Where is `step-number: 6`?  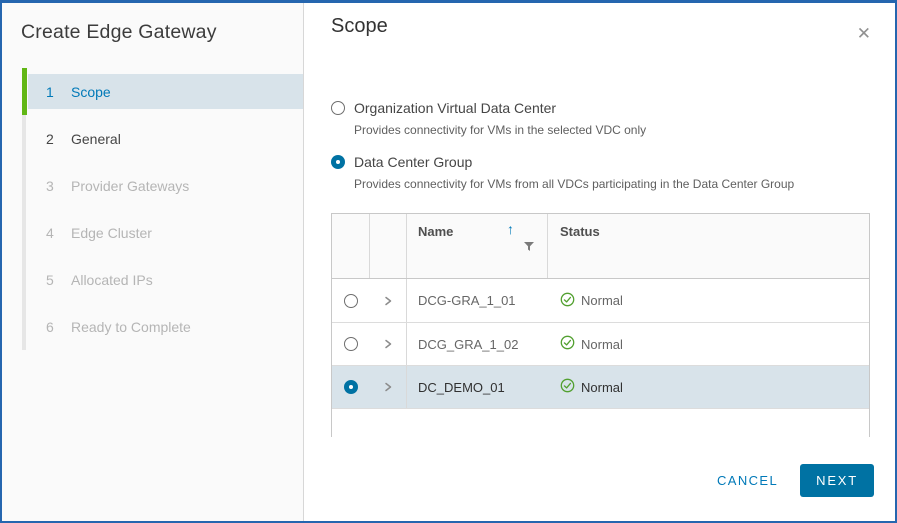 step-number: 6 is located at coordinates (50, 326).